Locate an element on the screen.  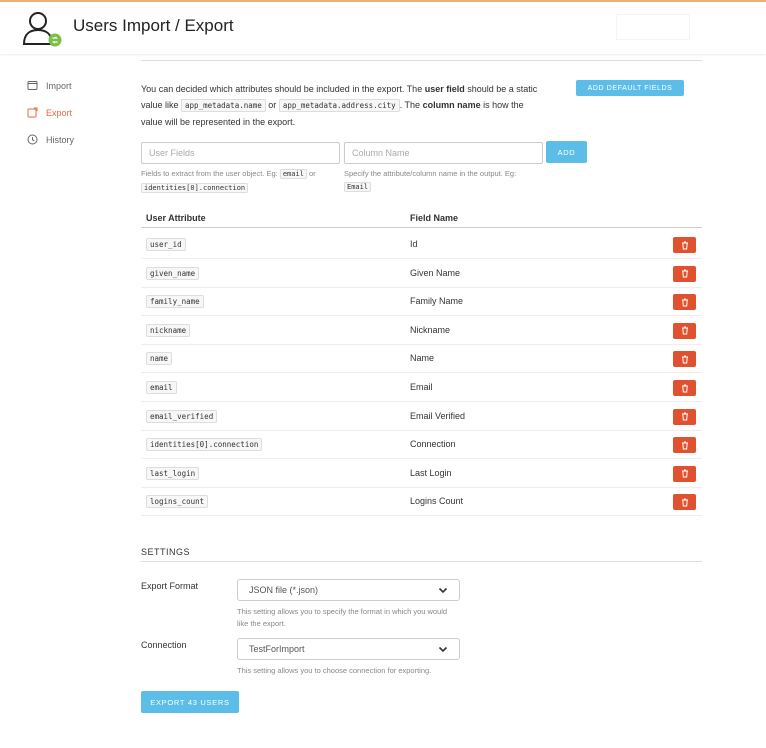
field-name-text: Connection is located at coordinates (433, 444).